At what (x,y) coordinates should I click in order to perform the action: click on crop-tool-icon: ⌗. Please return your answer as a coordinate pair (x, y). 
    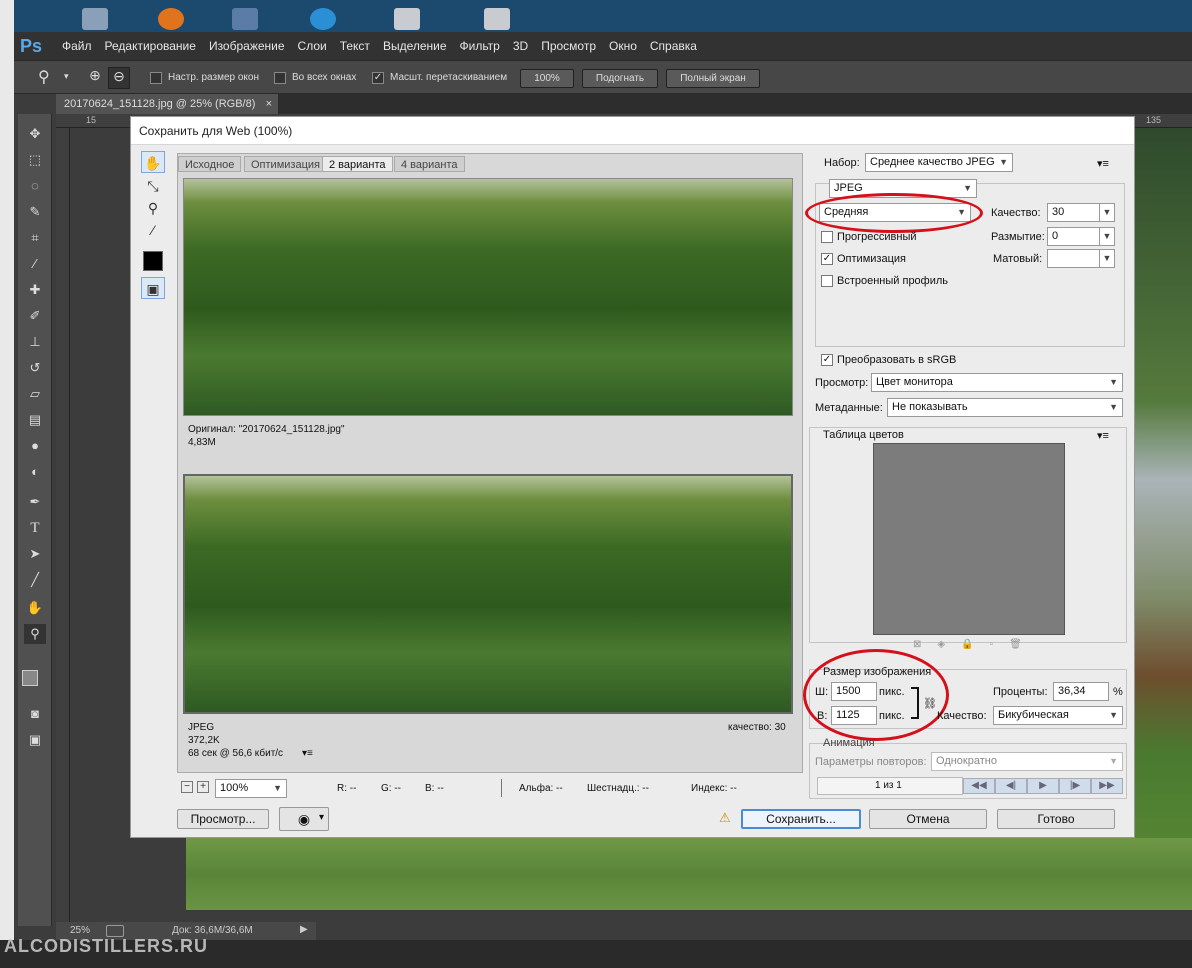
    Looking at the image, I should click on (35, 238).